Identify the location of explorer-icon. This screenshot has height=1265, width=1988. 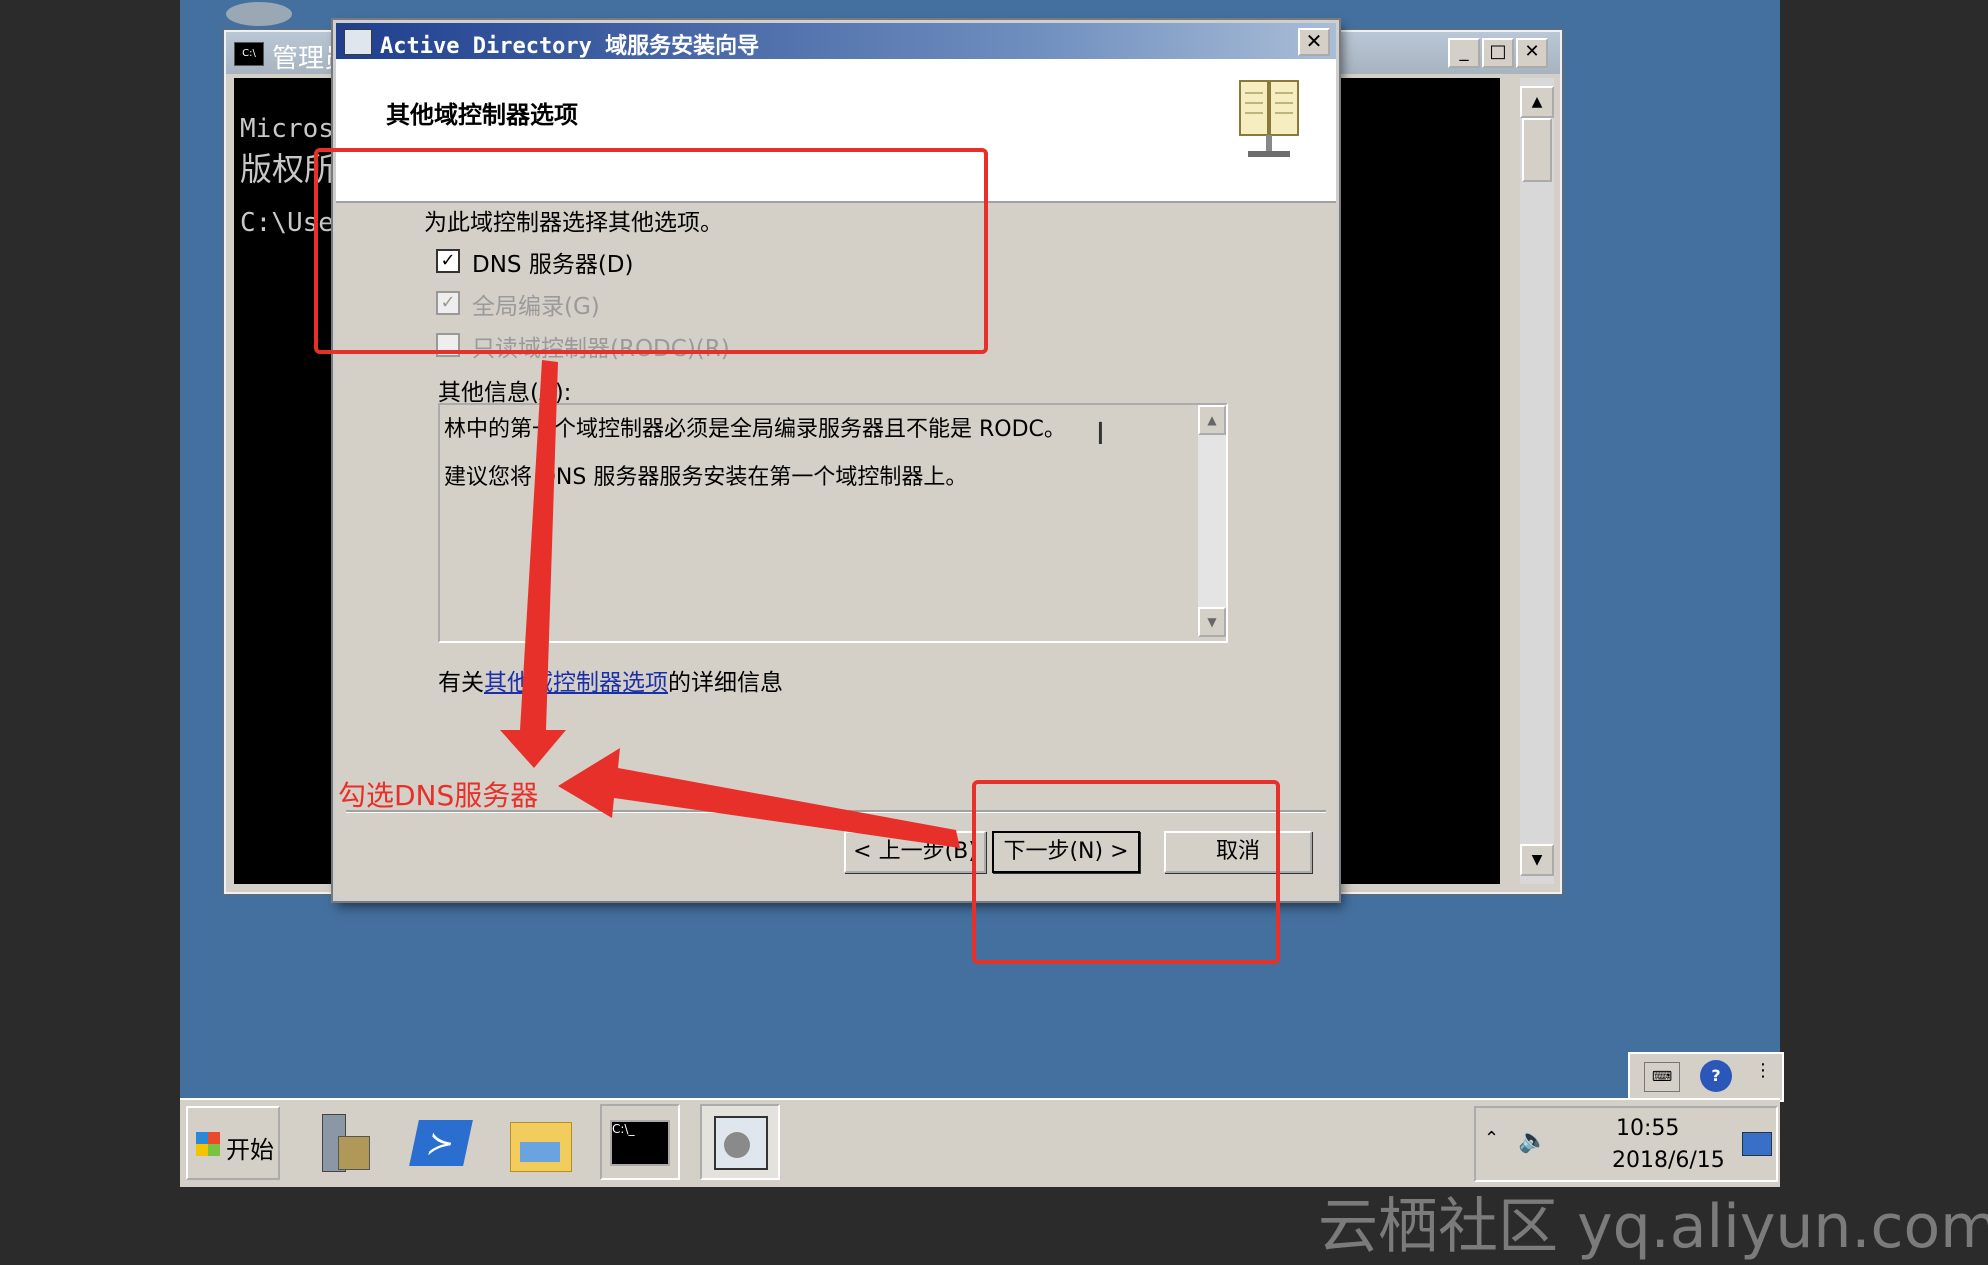
(540, 1142).